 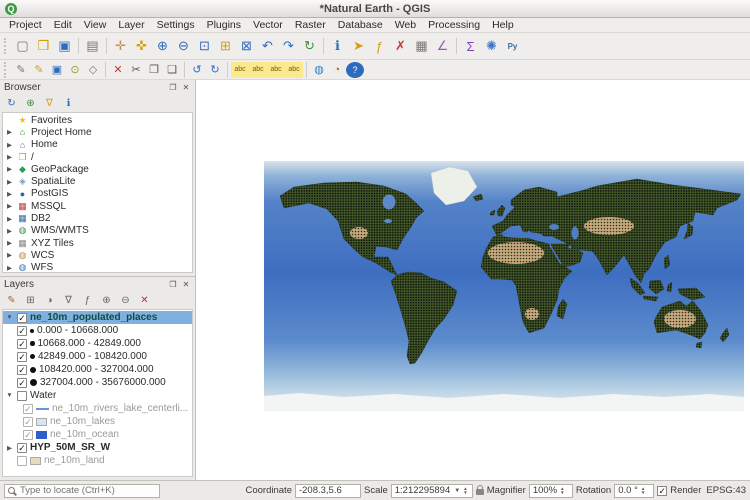 I want to click on select-features-icon: ➤, so click(x=358, y=46).